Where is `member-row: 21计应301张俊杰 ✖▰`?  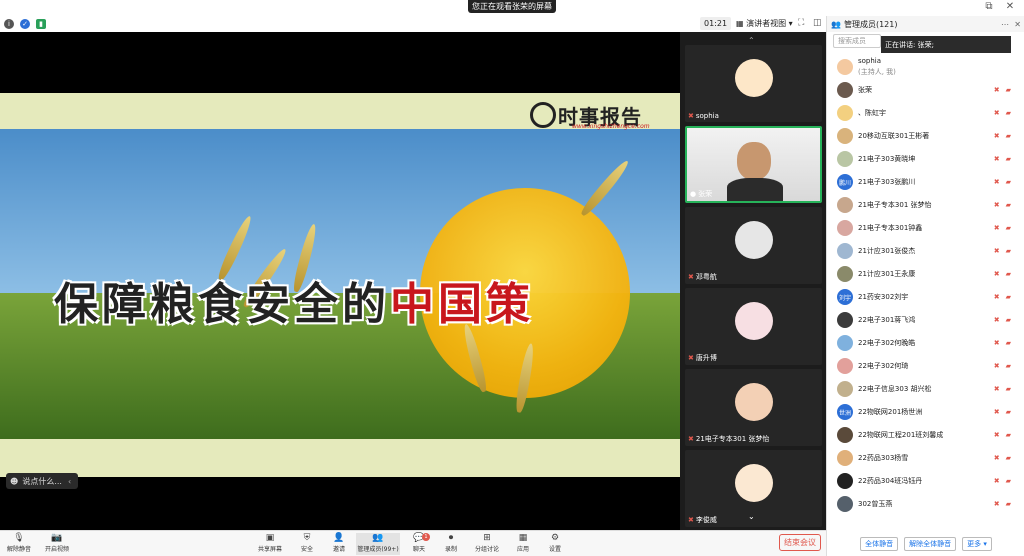
member-row: 21计应301张俊杰 ✖▰ is located at coordinates (925, 251).